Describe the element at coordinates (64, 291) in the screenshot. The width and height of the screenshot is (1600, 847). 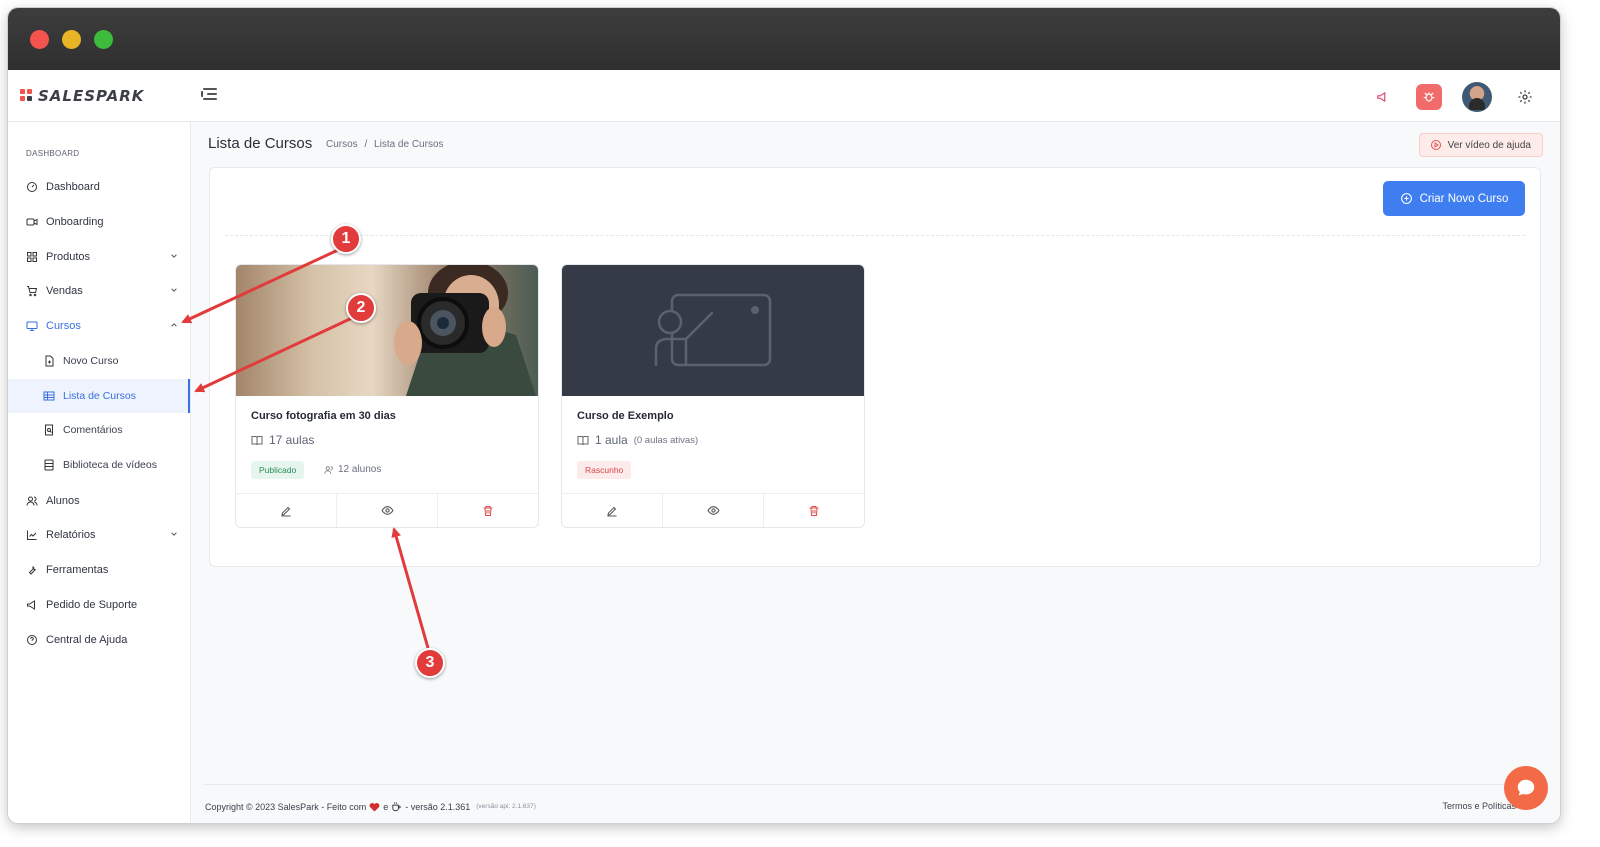
I see `sidebar-item-label: Vendas` at that location.